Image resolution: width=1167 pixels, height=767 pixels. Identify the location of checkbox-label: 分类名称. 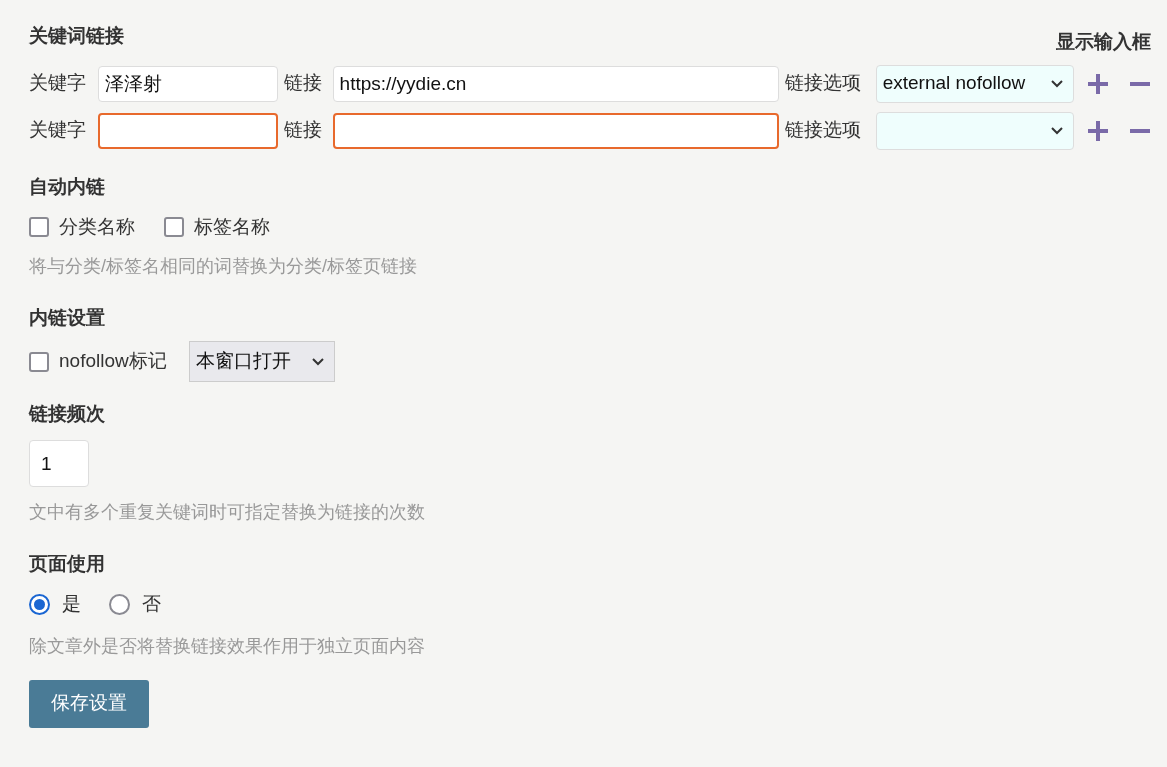
(97, 226).